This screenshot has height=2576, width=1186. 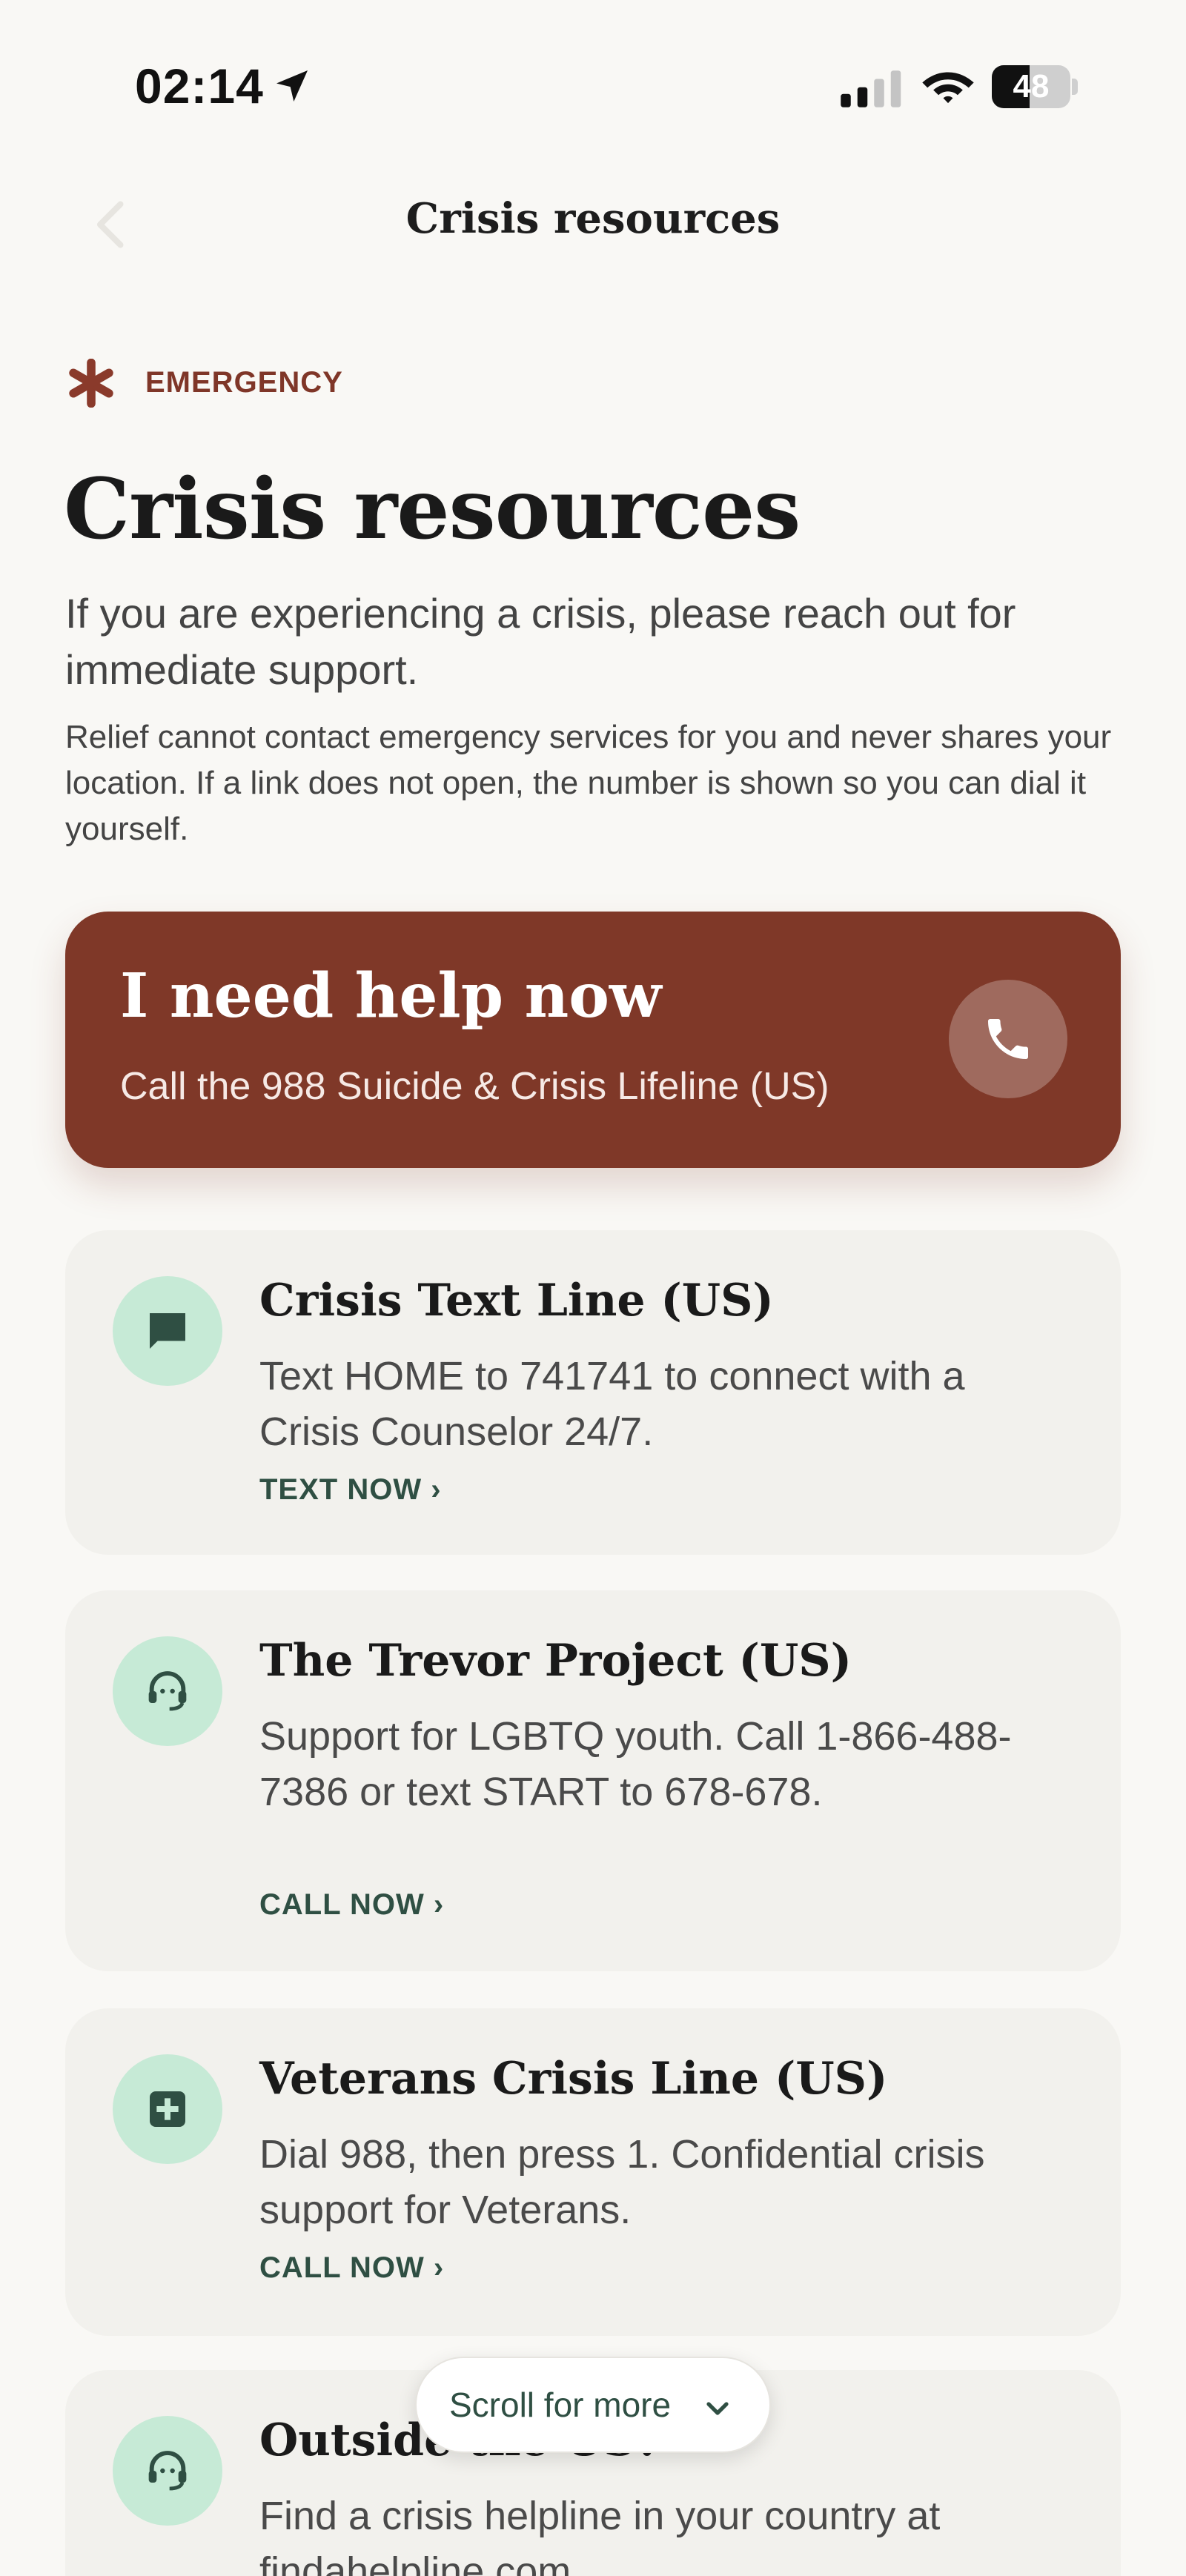 I want to click on text-now-link: TEXT NOW ›, so click(x=350, y=1490).